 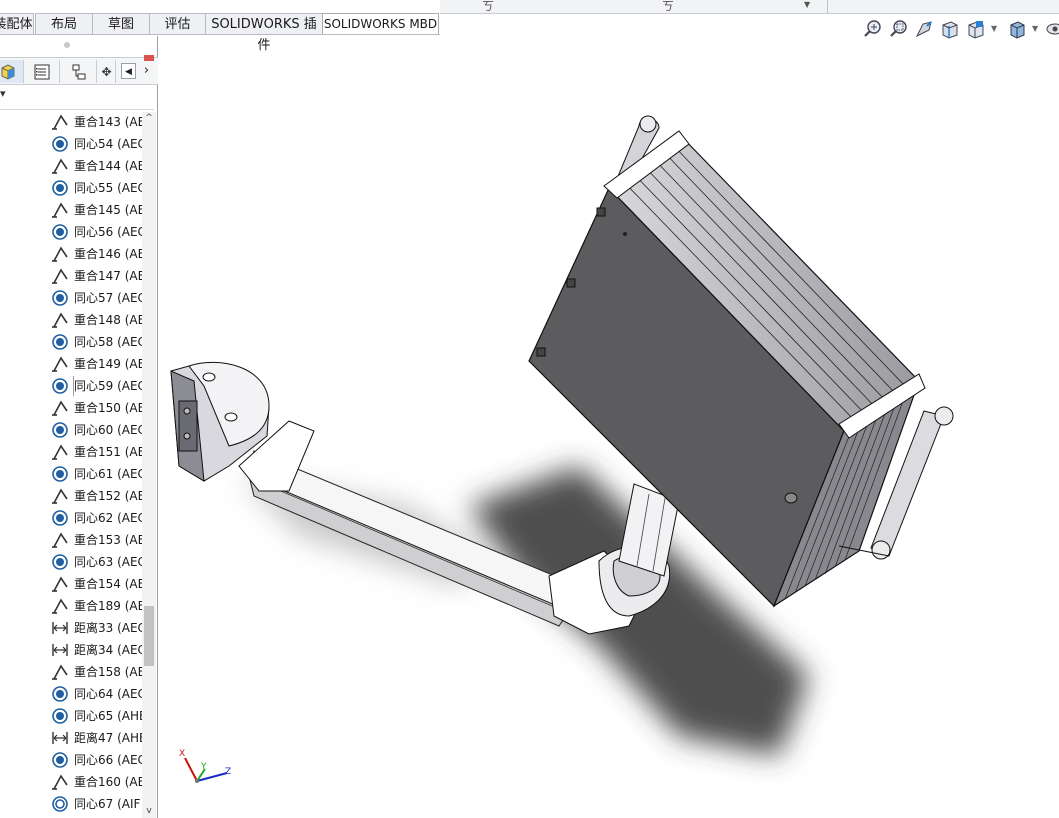 What do you see at coordinates (146, 71) in the screenshot?
I see `tab-scroll-right-button: ›` at bounding box center [146, 71].